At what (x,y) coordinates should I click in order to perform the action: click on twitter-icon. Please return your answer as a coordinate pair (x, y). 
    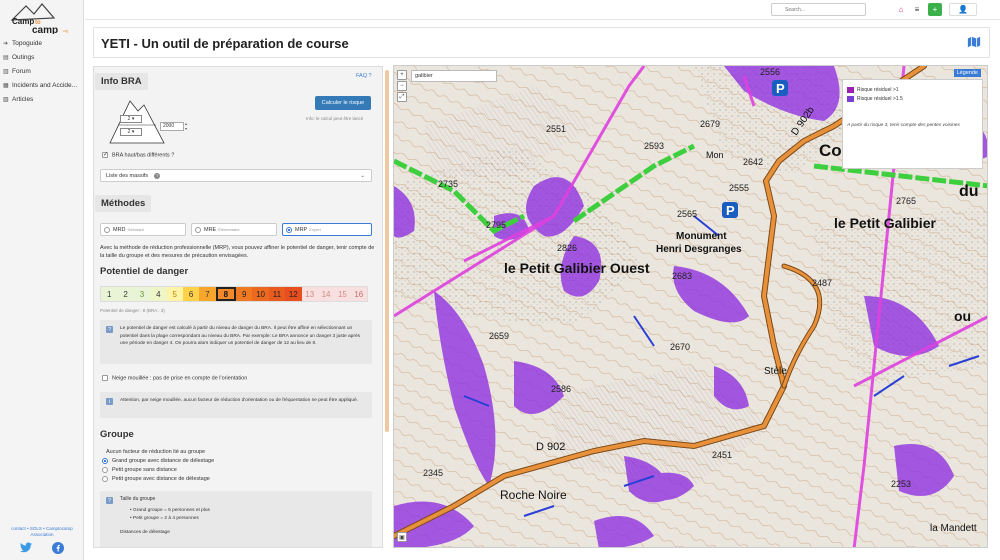
    Looking at the image, I should click on (26, 547).